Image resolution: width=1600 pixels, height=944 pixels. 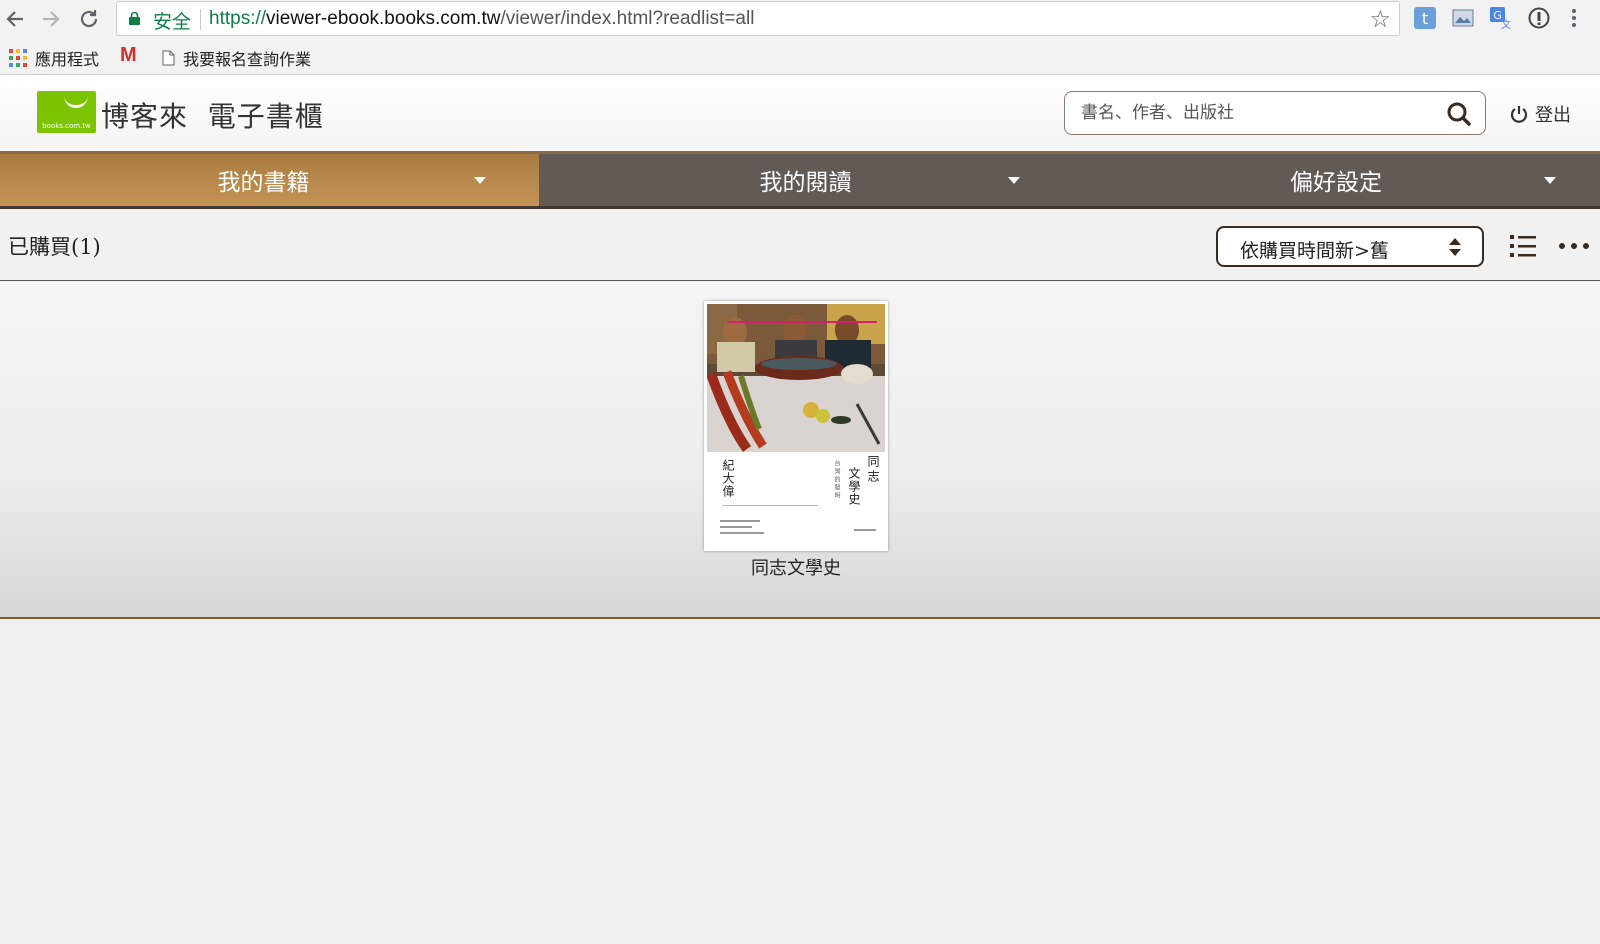 What do you see at coordinates (18, 58) in the screenshot?
I see `apps-grid-icon` at bounding box center [18, 58].